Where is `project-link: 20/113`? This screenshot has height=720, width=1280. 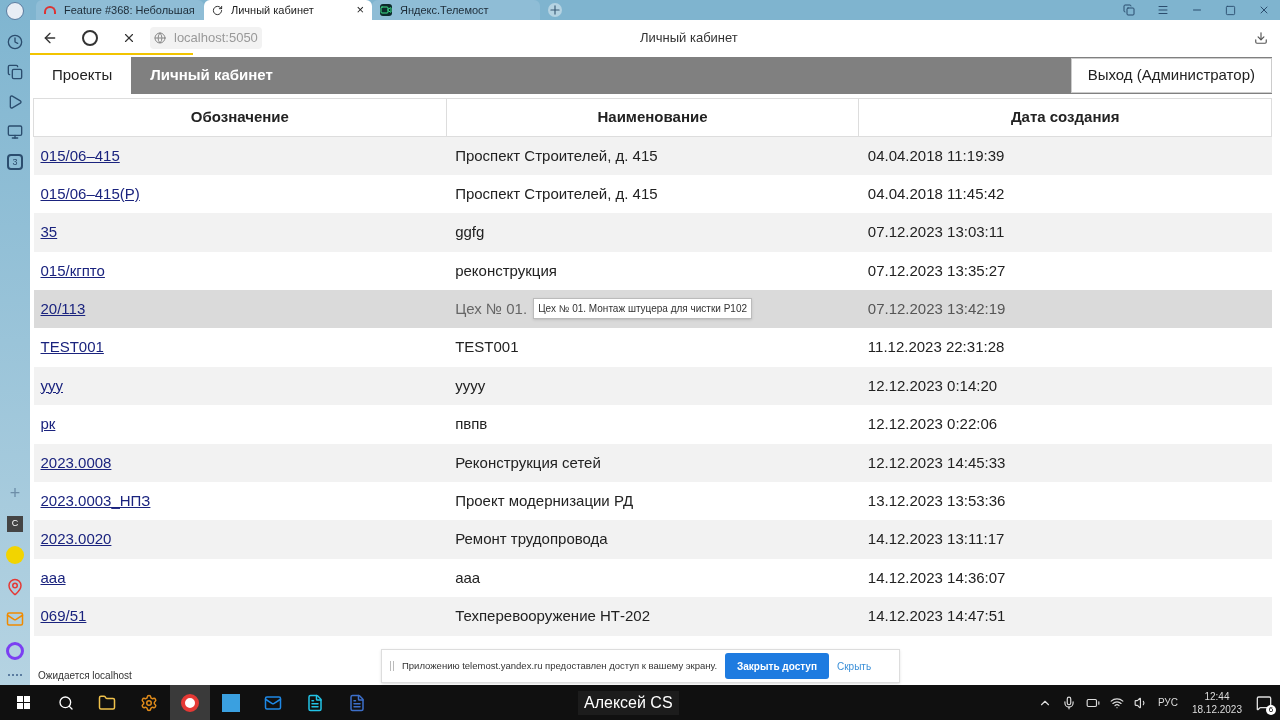
project-link: 20/113 is located at coordinates (63, 308).